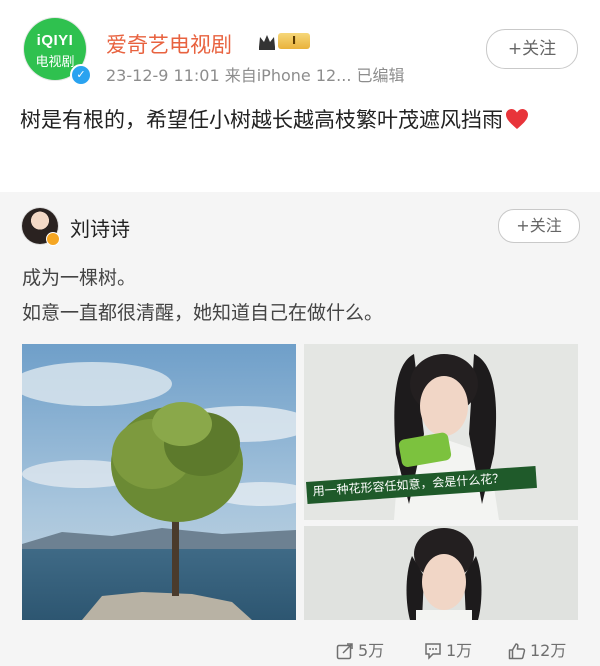 Image resolution: width=600 pixels, height=666 pixels. I want to click on post-text: 树是有根的，希望任小树越长越高枝繁叶茂遮风挡雨, so click(300, 120).